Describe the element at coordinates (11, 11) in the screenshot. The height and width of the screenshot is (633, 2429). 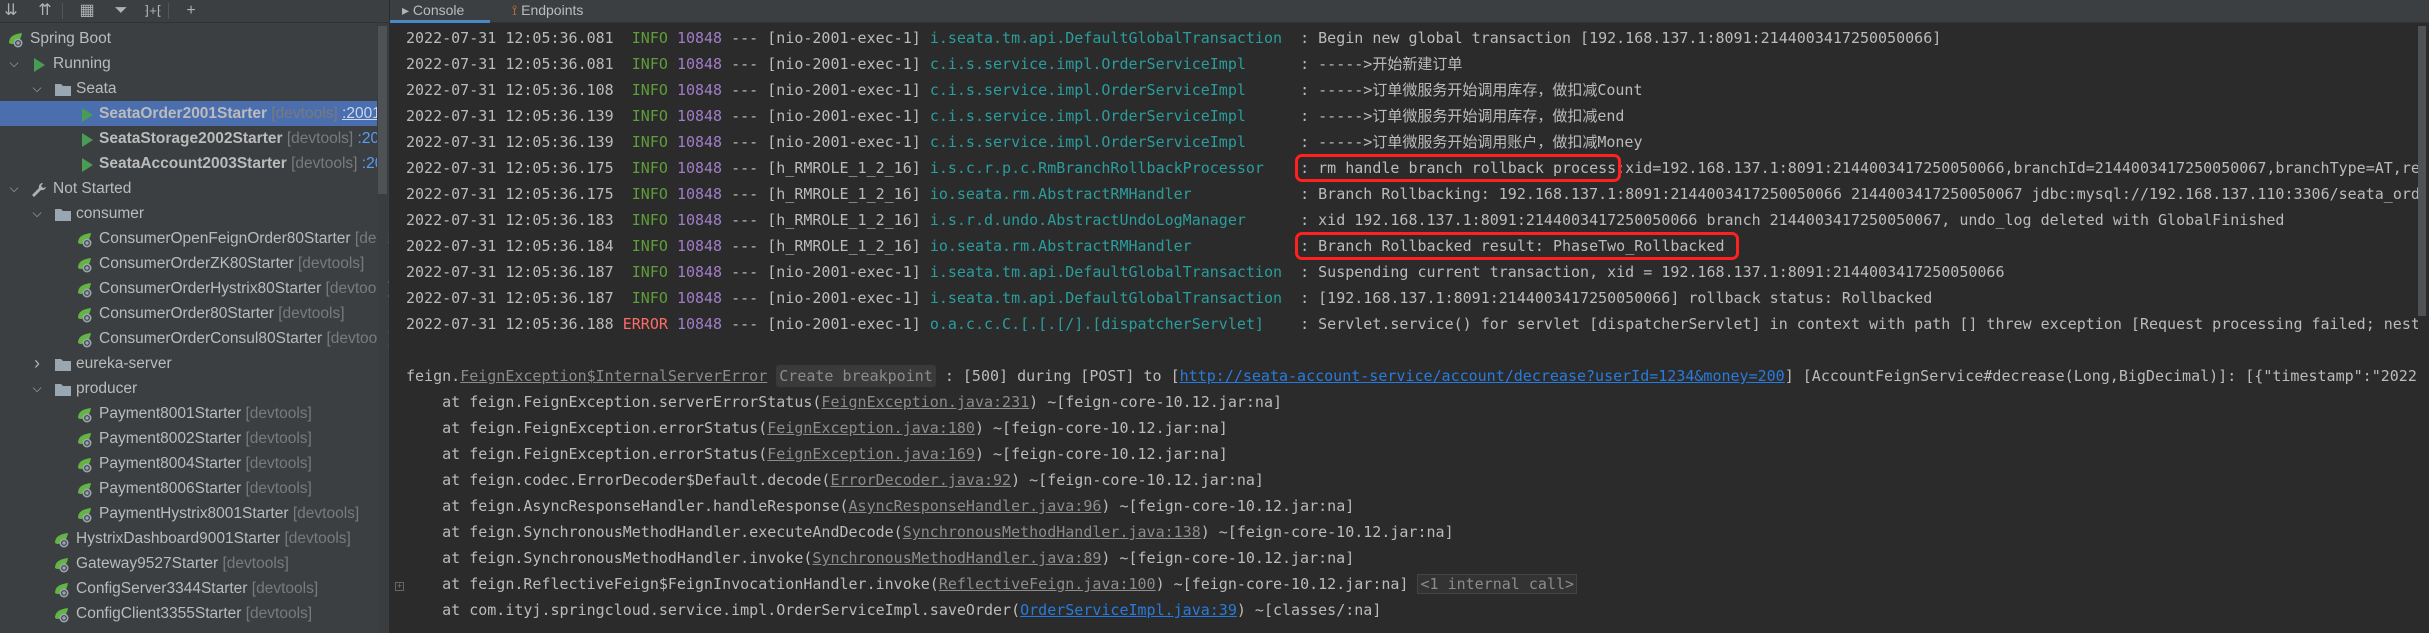
I see `expand-all-icon: ⇊` at that location.